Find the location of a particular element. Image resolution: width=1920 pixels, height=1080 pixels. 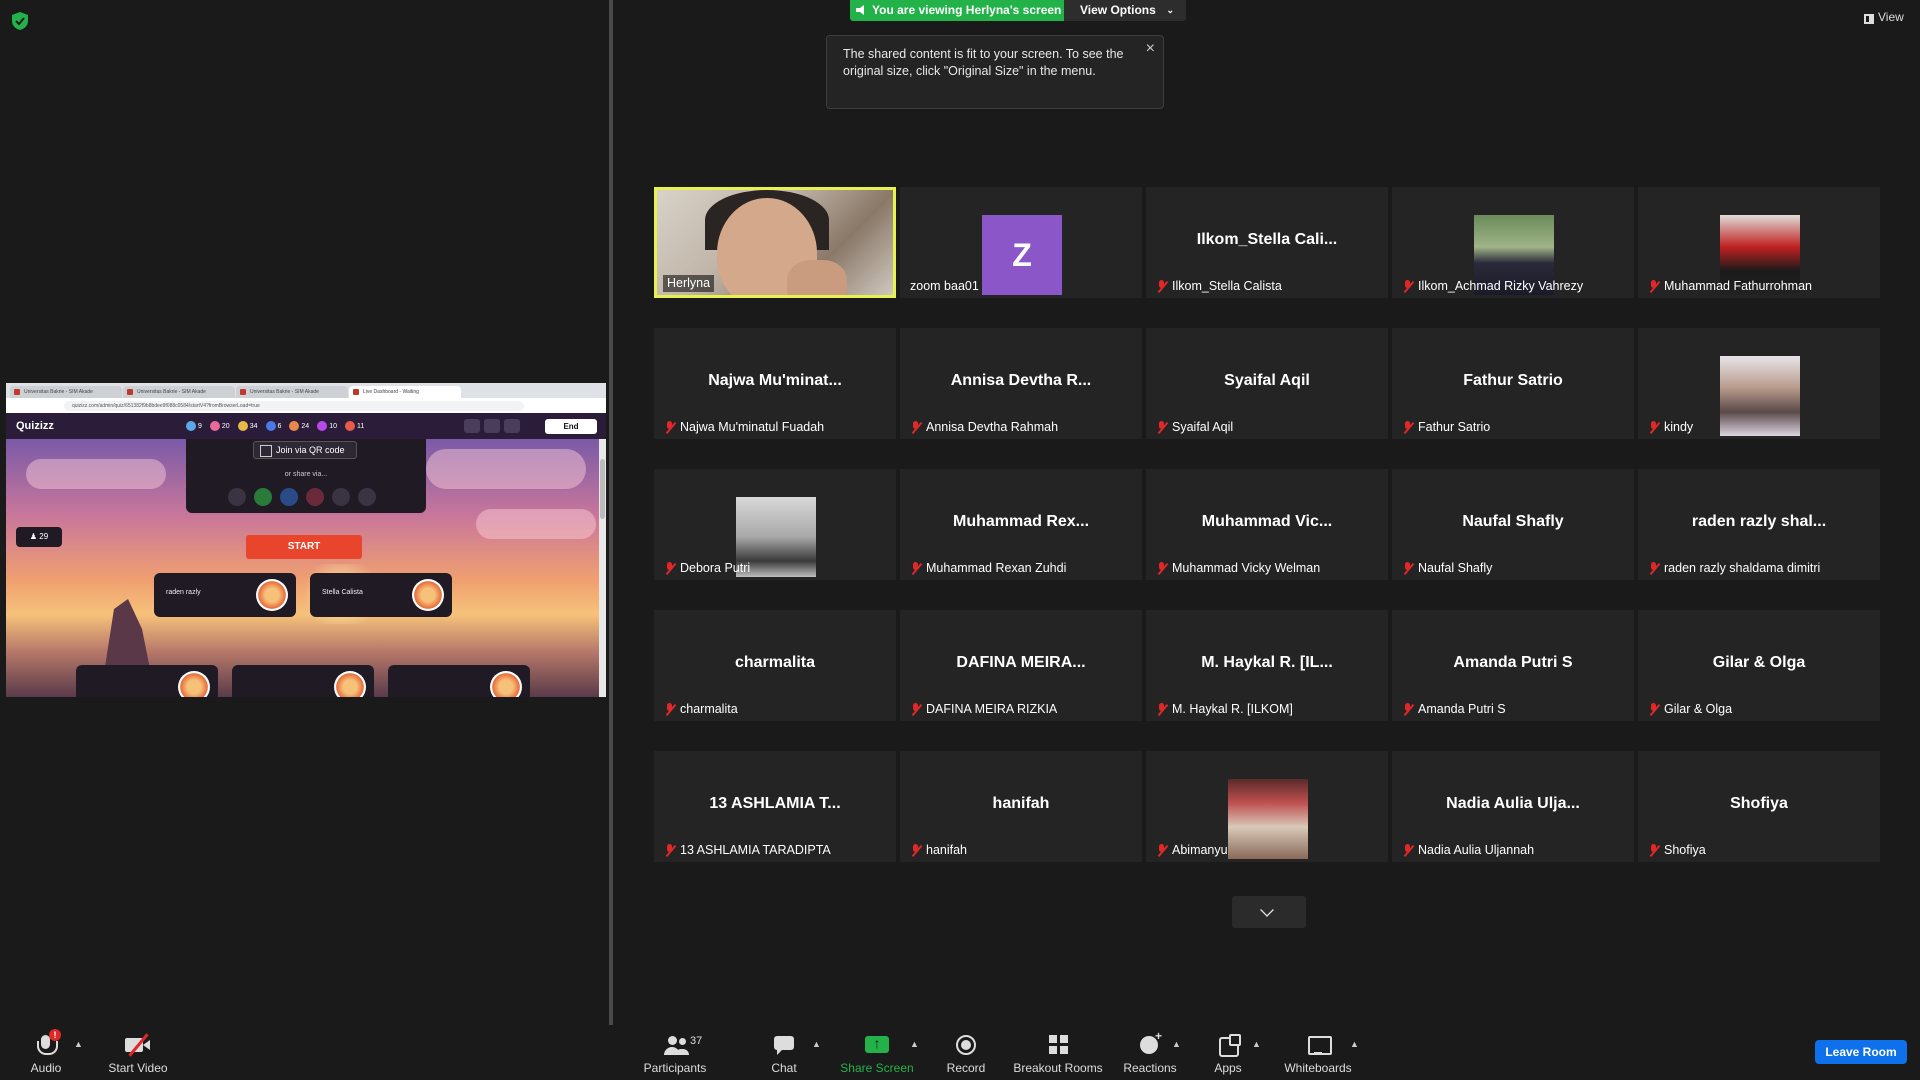

reactions-button: Reactions is located at coordinates (1150, 1052).